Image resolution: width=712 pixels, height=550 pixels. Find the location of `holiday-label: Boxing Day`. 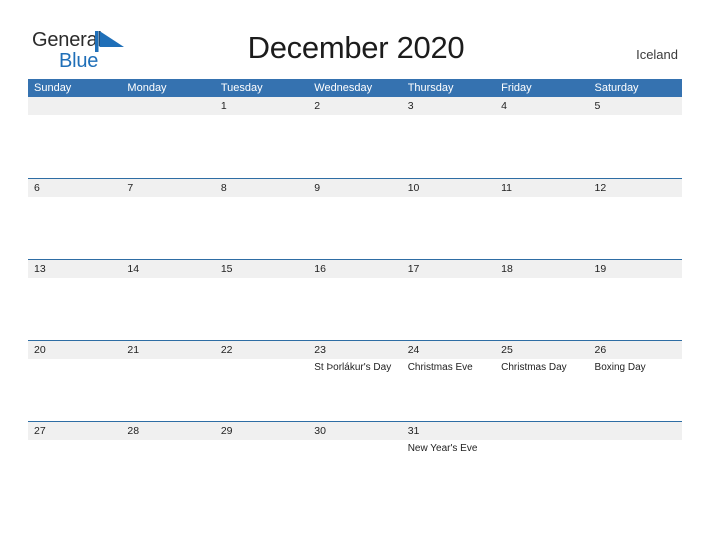

holiday-label: Boxing Day is located at coordinates (620, 367).